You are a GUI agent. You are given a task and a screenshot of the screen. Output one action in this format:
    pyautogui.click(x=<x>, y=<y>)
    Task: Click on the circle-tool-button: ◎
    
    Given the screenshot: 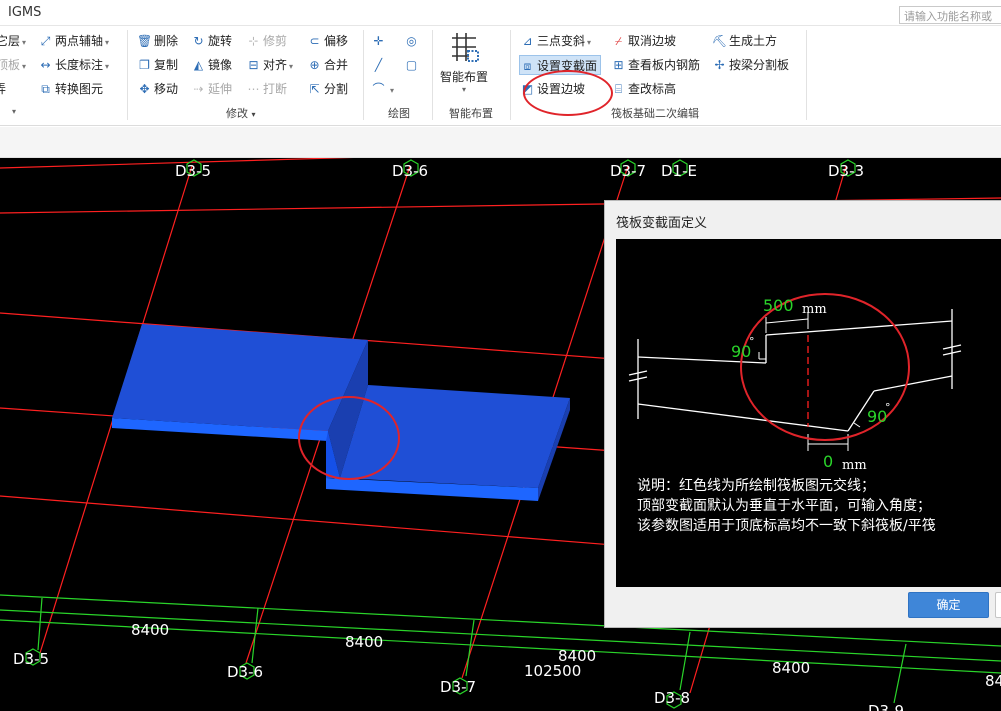 What is the action you would take?
    pyautogui.click(x=412, y=41)
    